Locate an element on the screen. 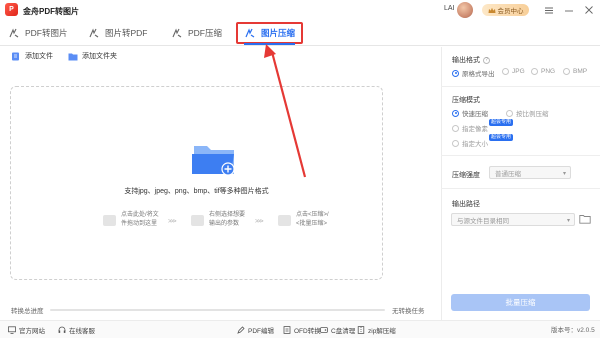 The height and width of the screenshot is (338, 600). file-drop-icon is located at coordinates (109, 220).